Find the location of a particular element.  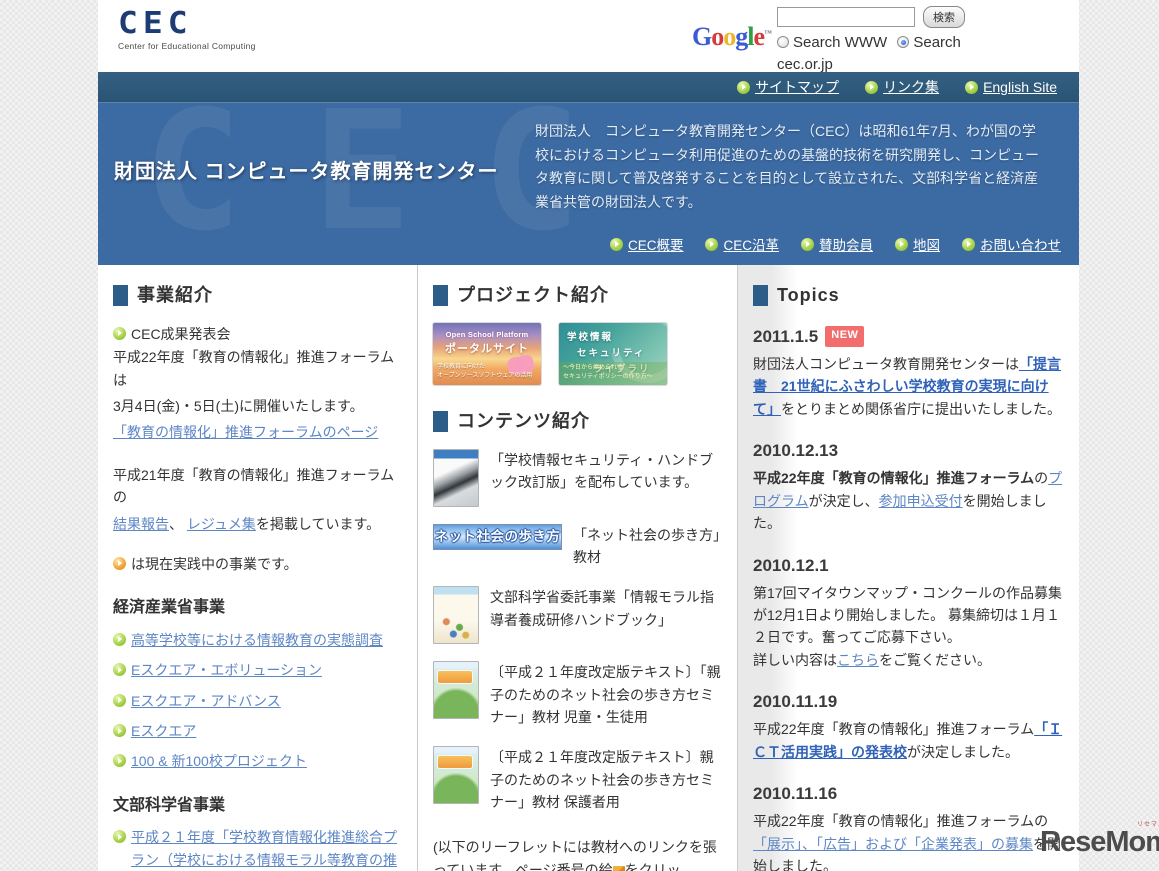

moral-handbook-cover is located at coordinates (456, 614).